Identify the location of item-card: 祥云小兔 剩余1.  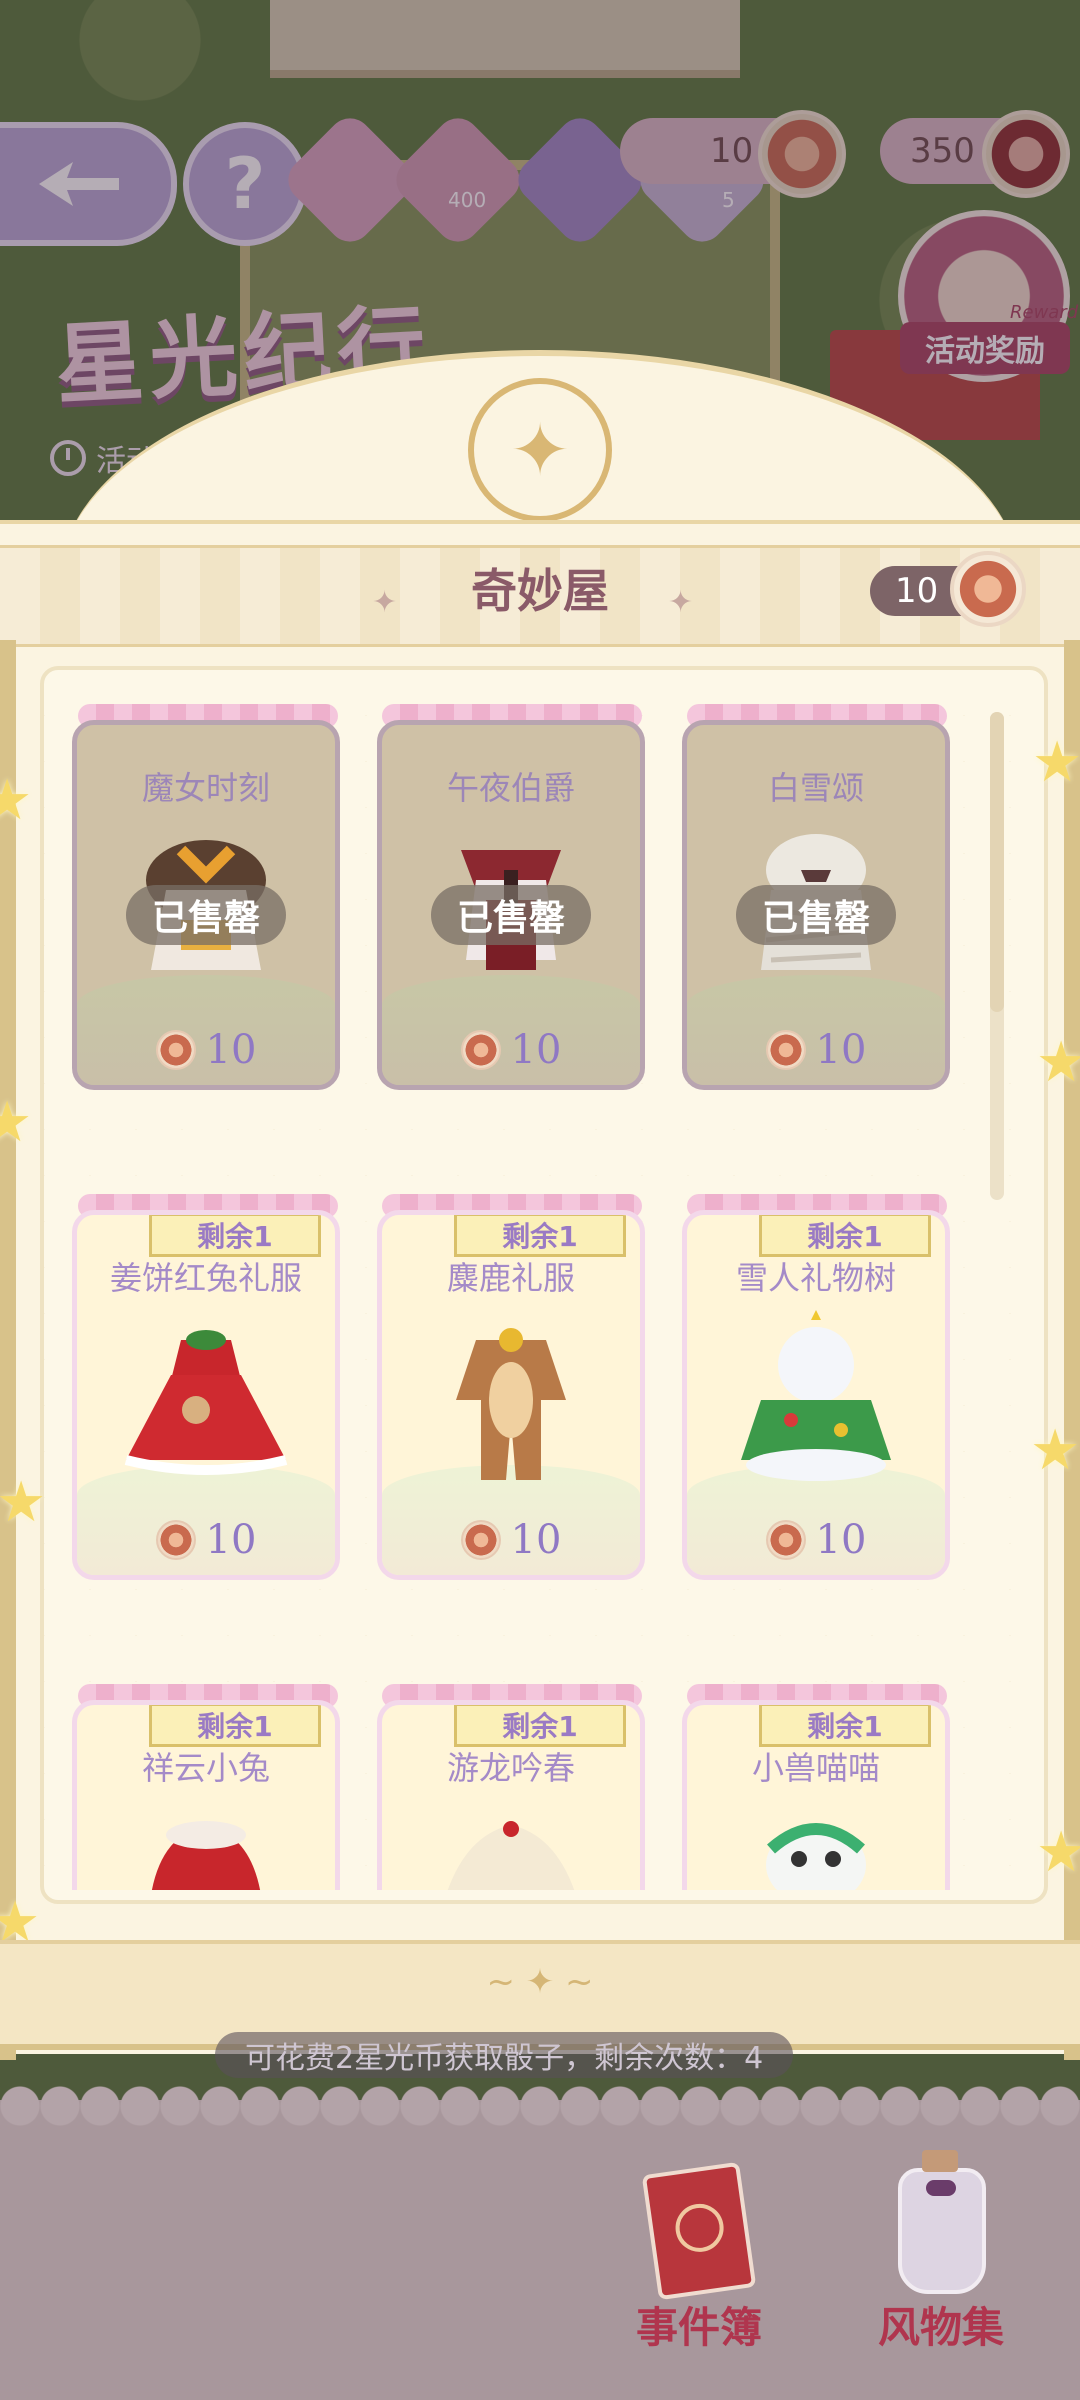
(206, 1795).